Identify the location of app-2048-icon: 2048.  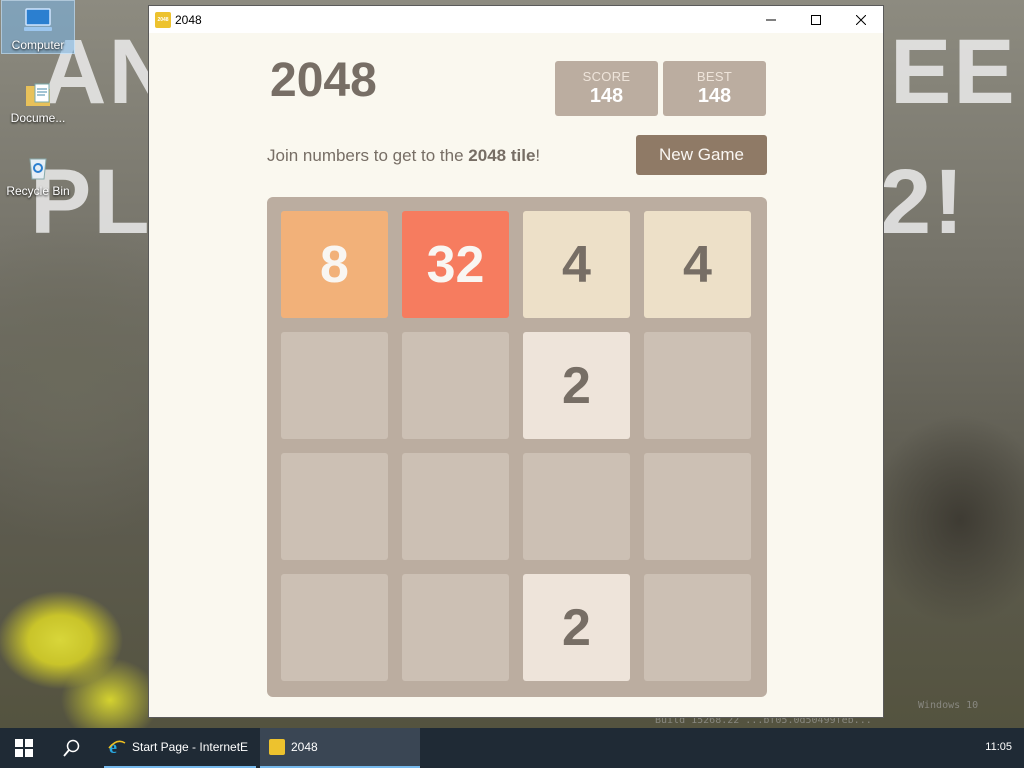
(163, 19).